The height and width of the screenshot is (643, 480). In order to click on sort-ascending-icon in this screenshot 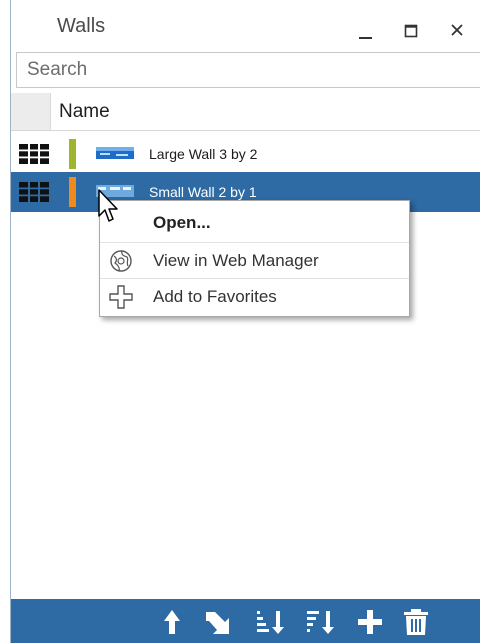, I will do `click(270, 622)`.